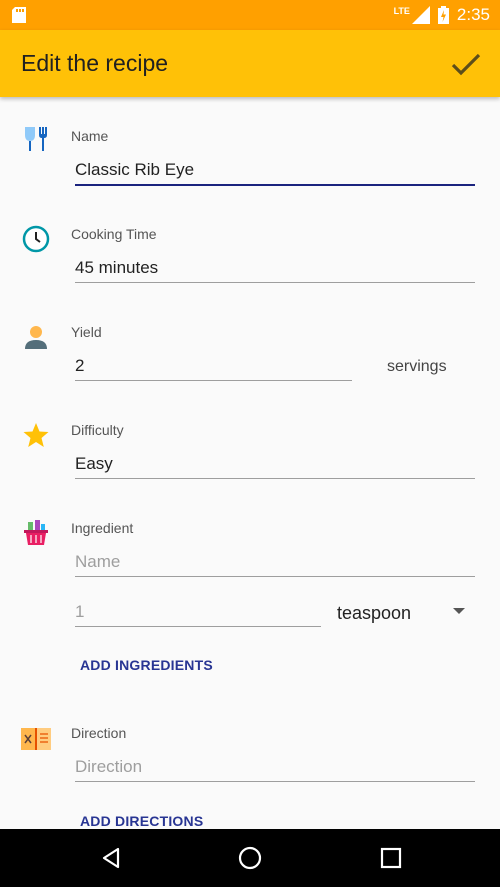 This screenshot has height=887, width=500. I want to click on lte-label: LTE, so click(401, 11).